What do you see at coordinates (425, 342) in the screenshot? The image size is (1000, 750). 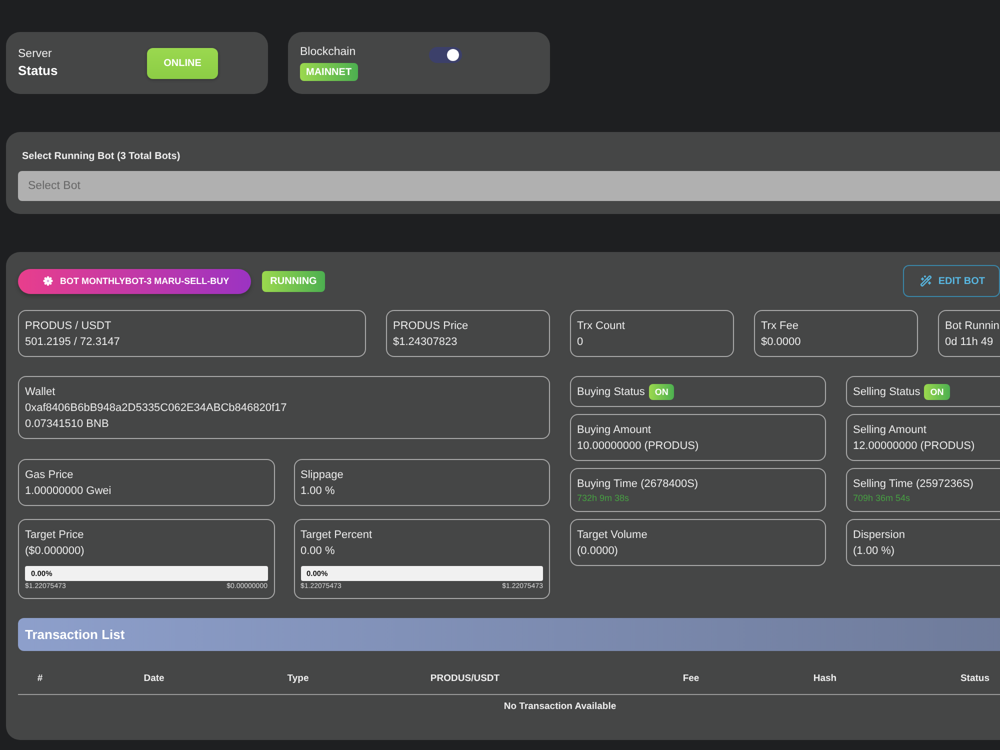 I see `card-value: $1.24307823` at bounding box center [425, 342].